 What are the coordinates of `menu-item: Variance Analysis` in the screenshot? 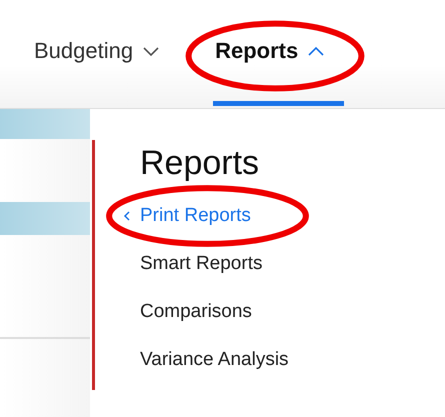 It's located at (214, 360).